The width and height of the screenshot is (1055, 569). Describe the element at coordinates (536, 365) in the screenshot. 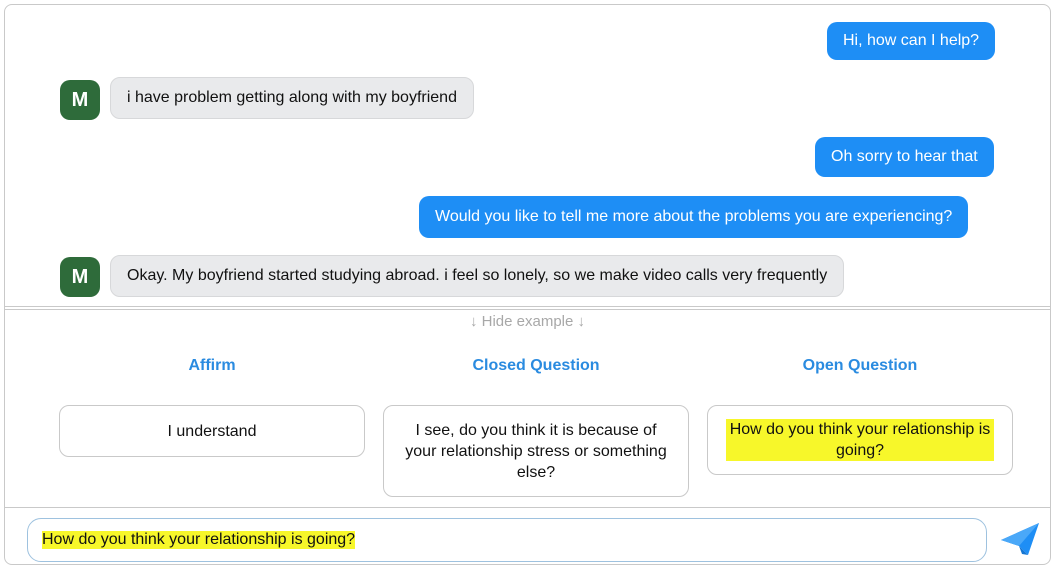

I see `category-title-closed-question: Closed Question` at that location.